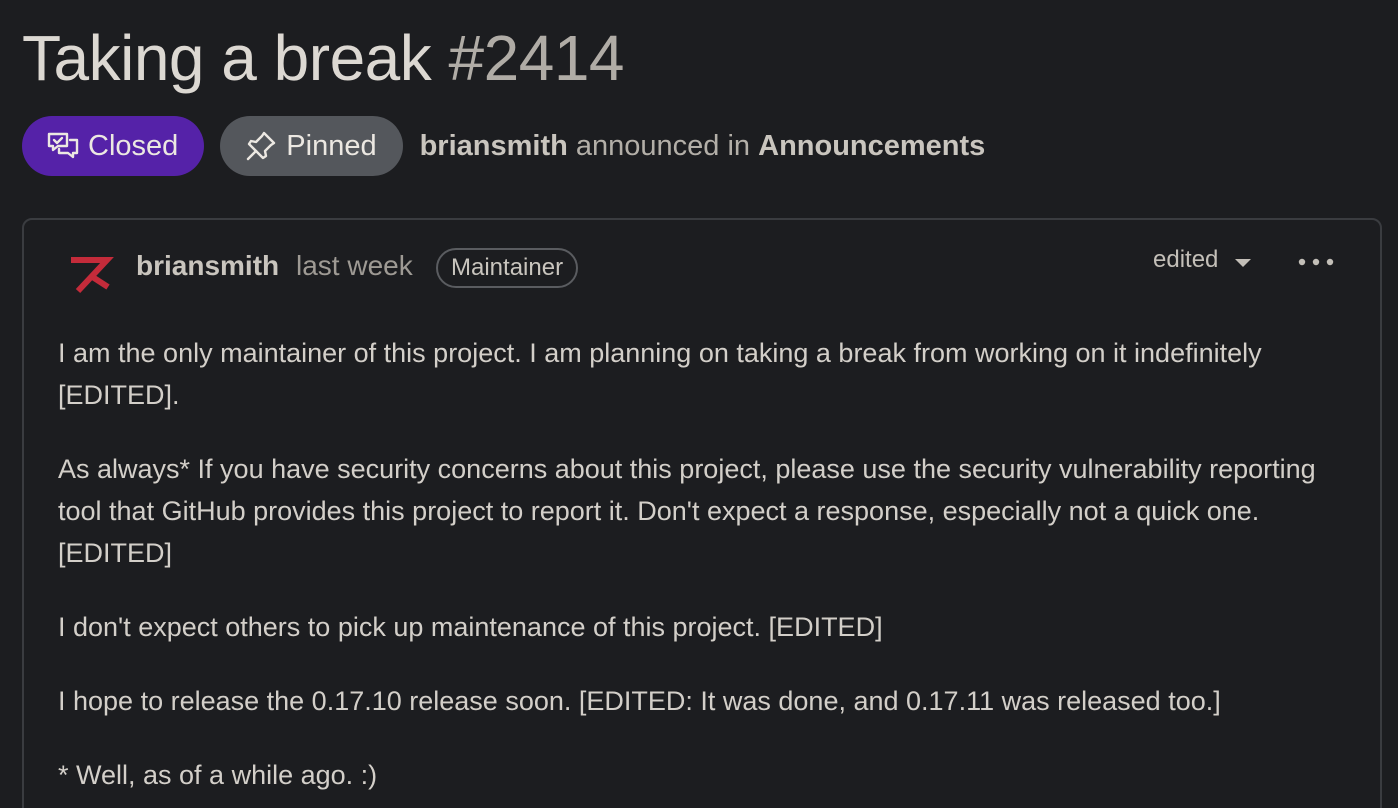 The width and height of the screenshot is (1398, 808). Describe the element at coordinates (218, 775) in the screenshot. I see `post-paragraph: * Well, as of a while ago. :)` at that location.